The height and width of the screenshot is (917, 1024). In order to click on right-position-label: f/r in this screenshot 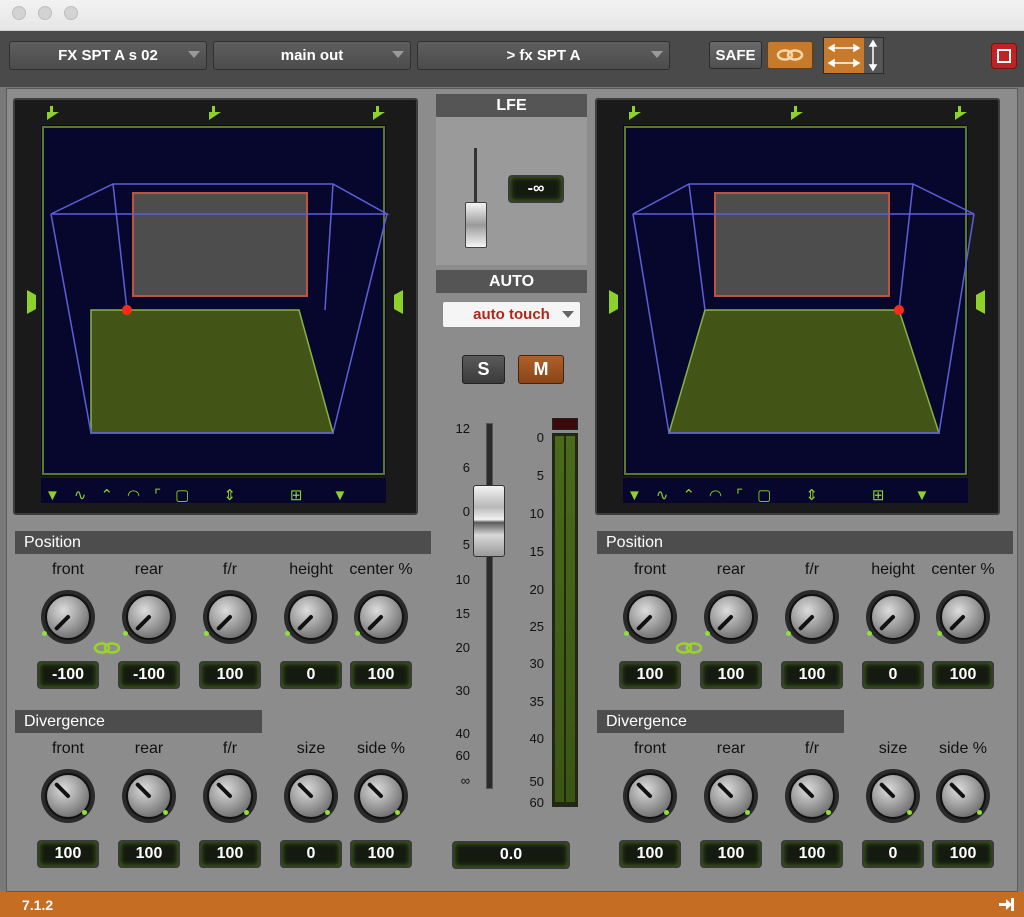, I will do `click(812, 569)`.